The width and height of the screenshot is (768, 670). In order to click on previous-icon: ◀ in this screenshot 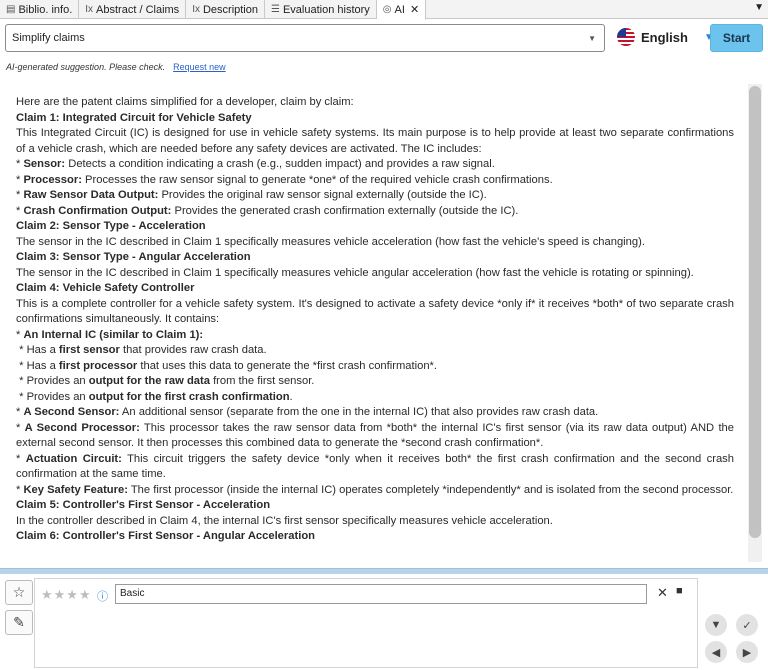, I will do `click(716, 652)`.